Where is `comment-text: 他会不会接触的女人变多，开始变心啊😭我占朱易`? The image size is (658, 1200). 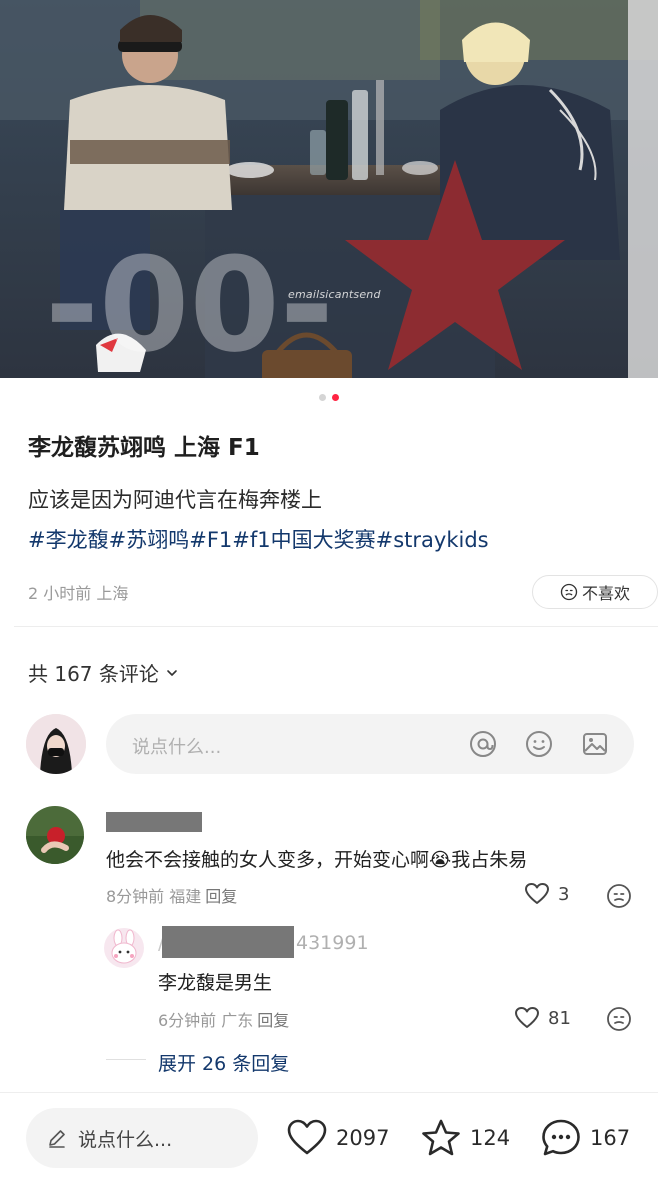
comment-text: 他会不会接触的女人变多，开始变心啊😭我占朱易 is located at coordinates (317, 860).